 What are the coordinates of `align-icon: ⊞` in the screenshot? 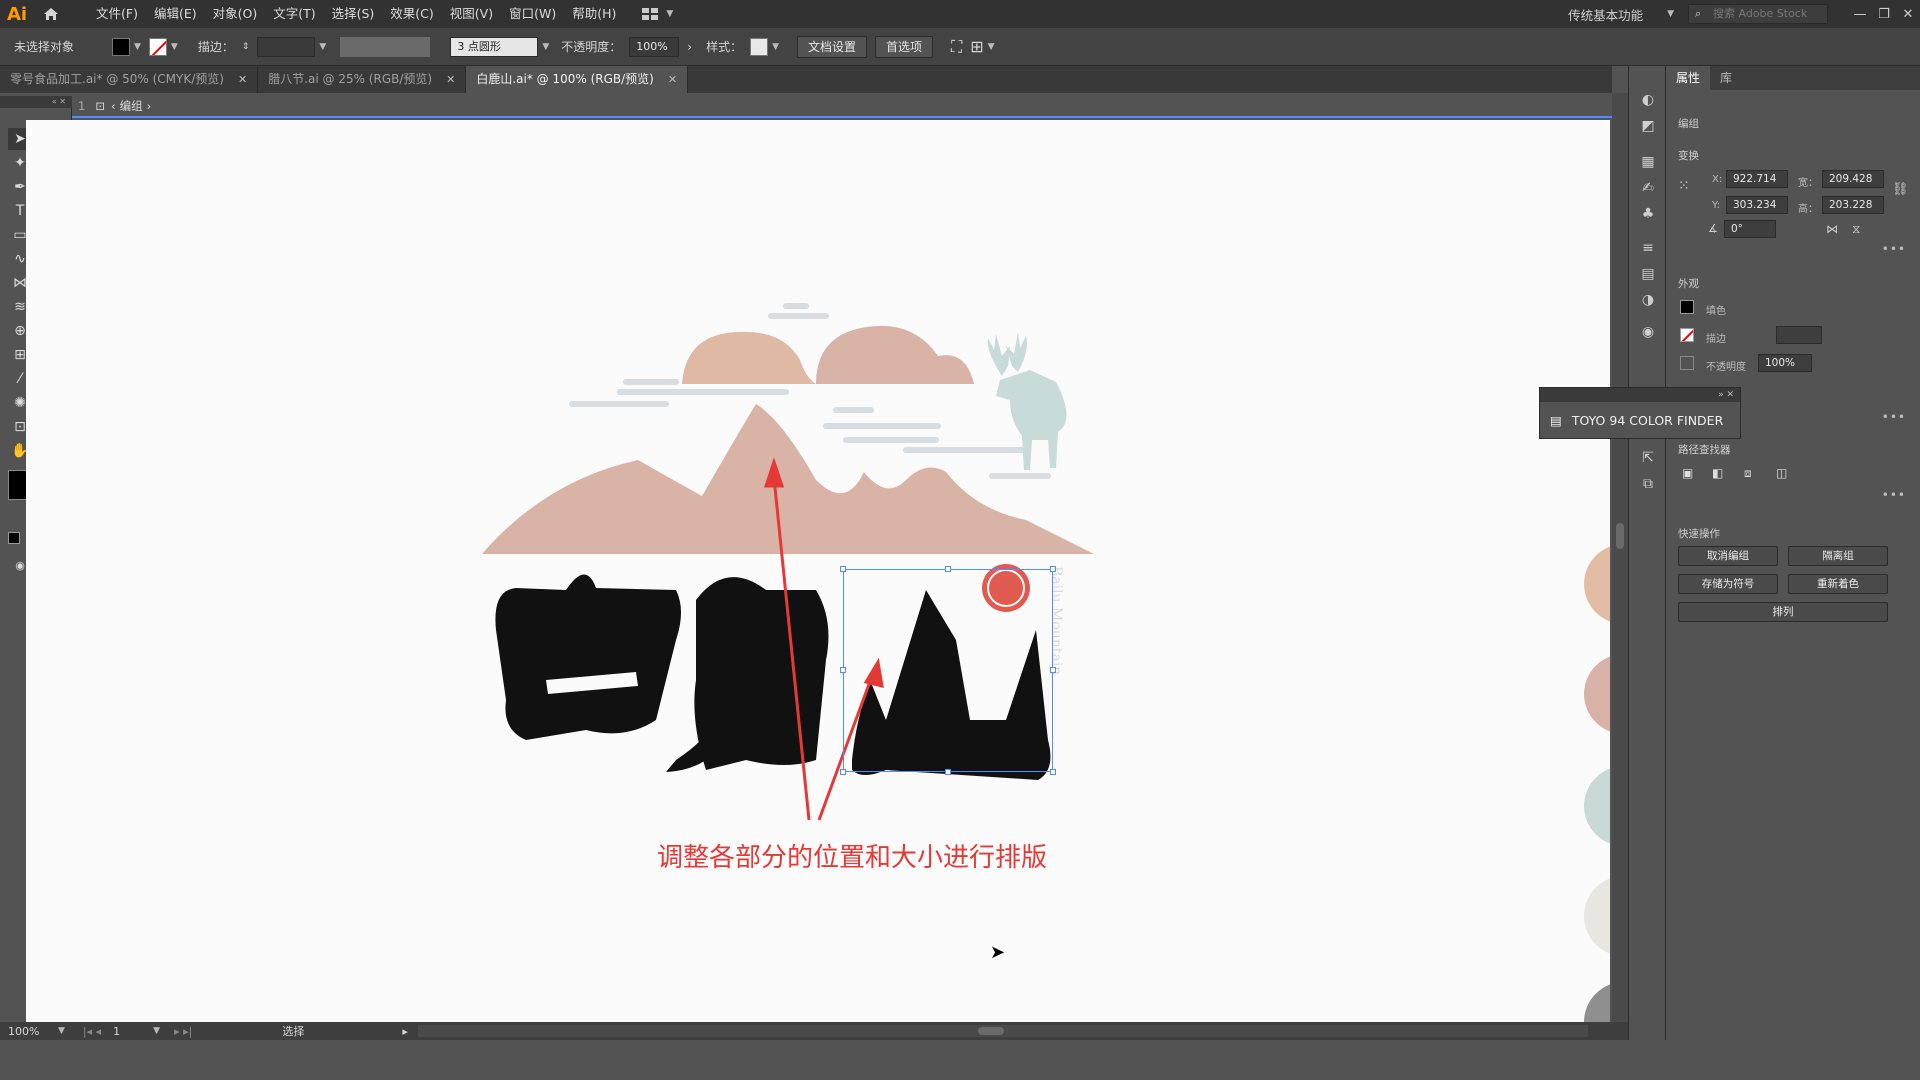 It's located at (976, 46).